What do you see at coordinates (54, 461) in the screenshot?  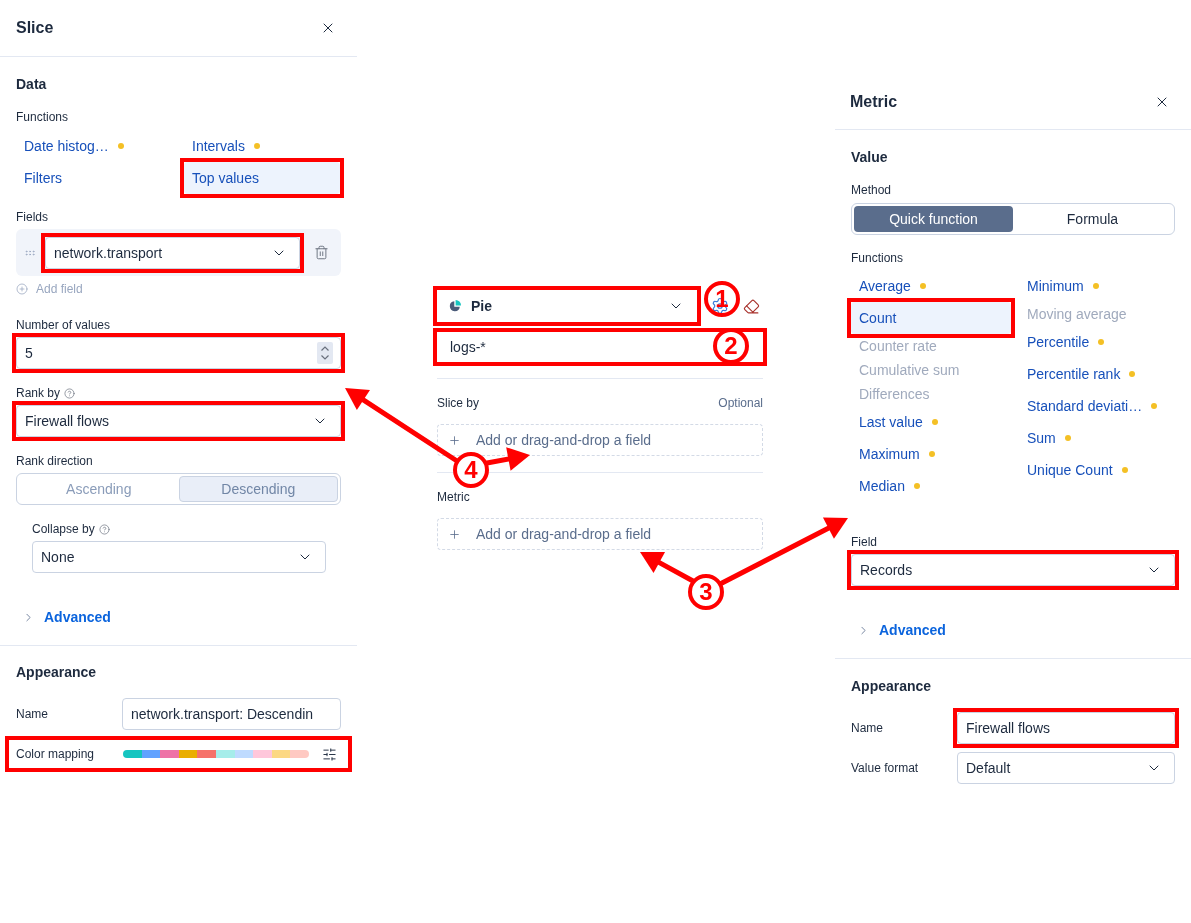 I see `field-label: Rank direction` at bounding box center [54, 461].